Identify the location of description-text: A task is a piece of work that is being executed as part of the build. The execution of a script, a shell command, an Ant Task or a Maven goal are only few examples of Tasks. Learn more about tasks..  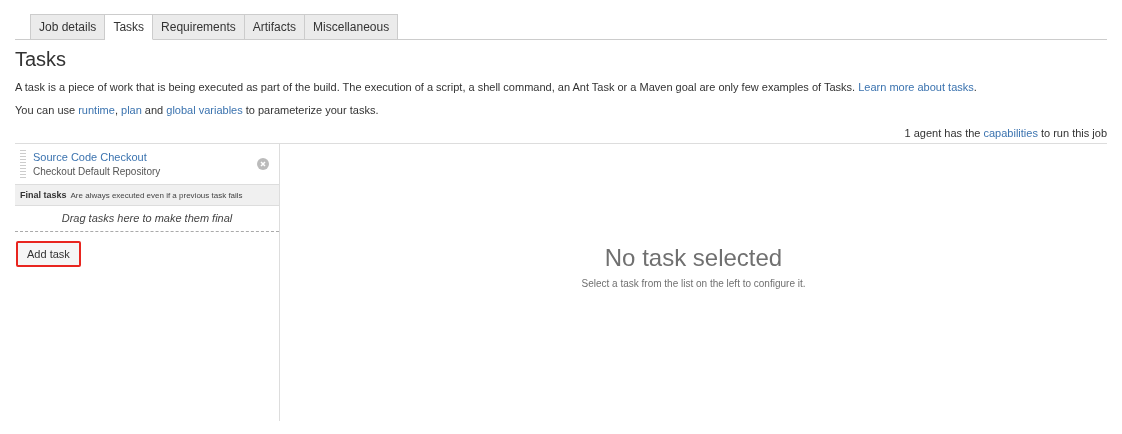
(496, 87).